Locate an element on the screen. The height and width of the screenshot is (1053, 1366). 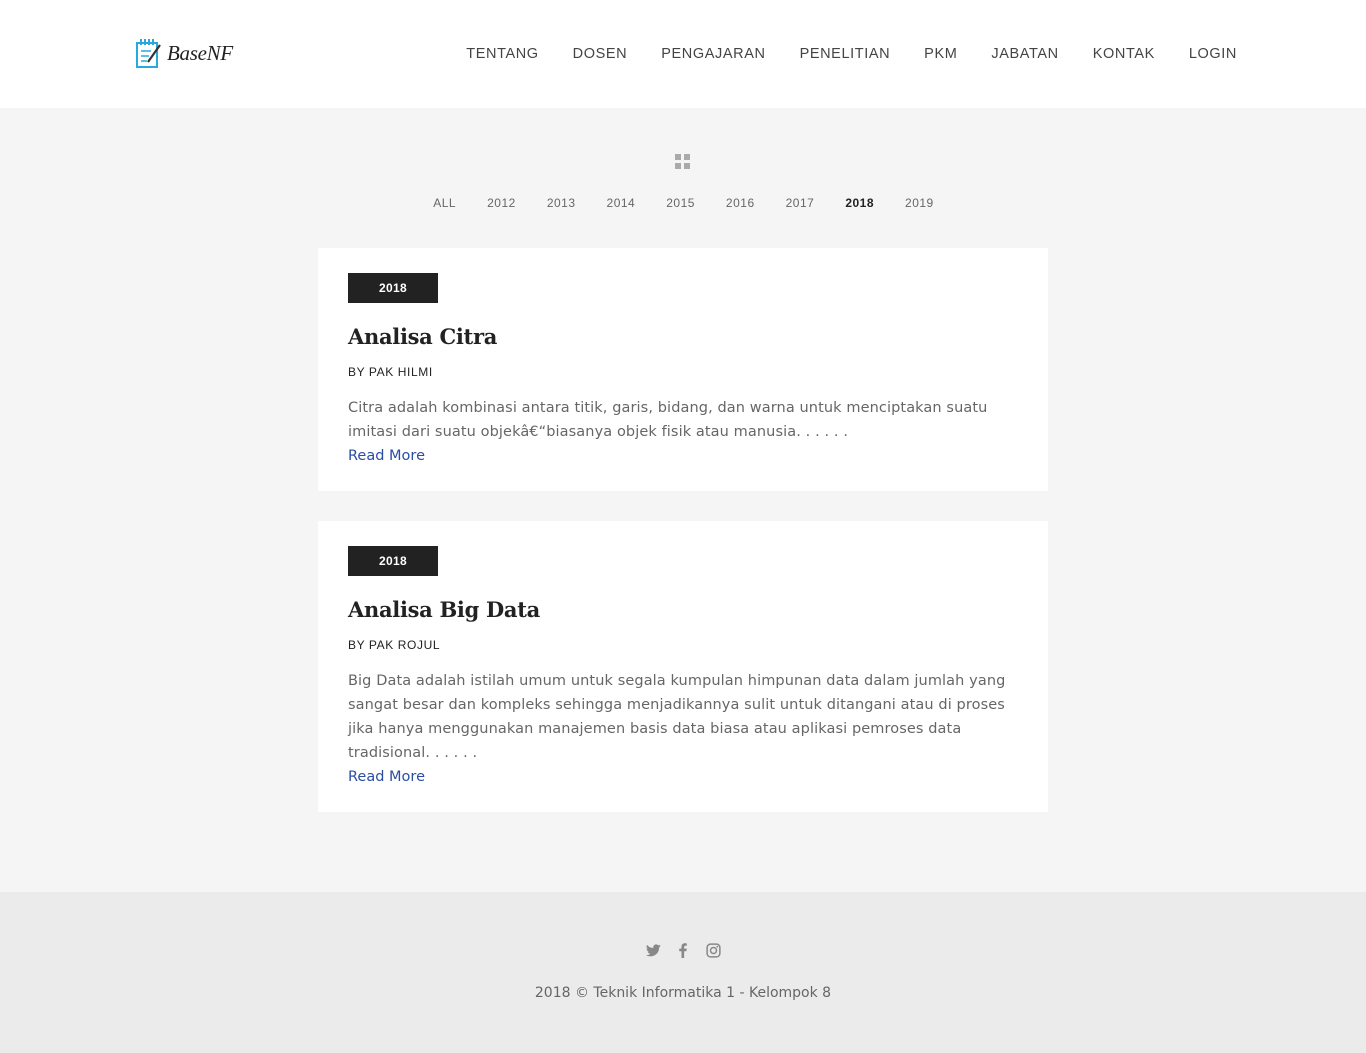
filter-2015: 2015 is located at coordinates (680, 203).